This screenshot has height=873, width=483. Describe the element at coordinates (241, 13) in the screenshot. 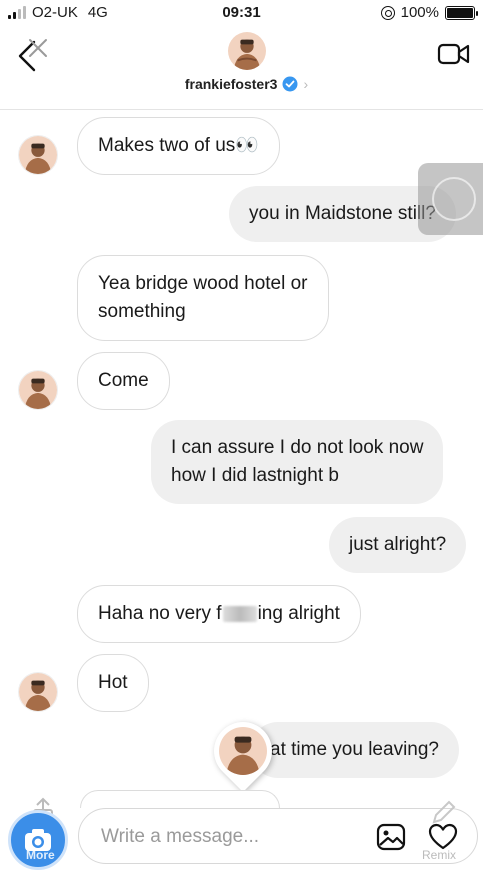

I see `status-bar: O2-UK 4G 09:31 100%` at that location.